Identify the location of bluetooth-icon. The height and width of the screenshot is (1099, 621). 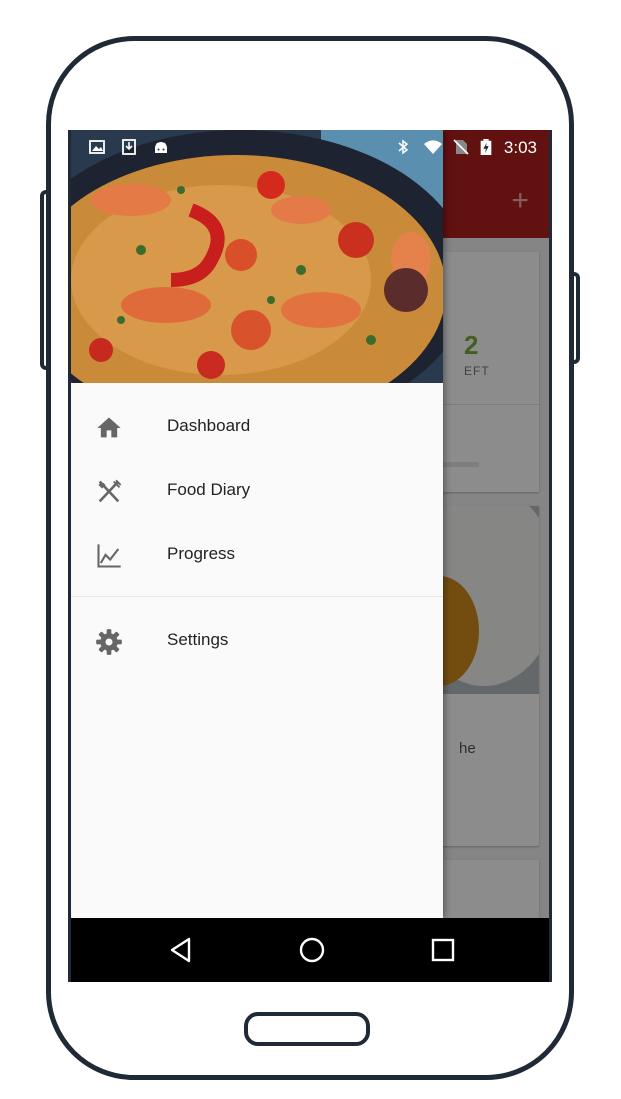
(403, 147).